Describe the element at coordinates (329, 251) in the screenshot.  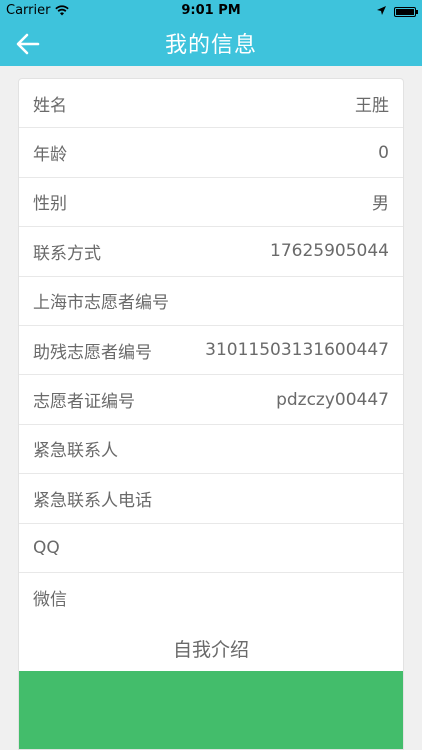
I see `row-value: 17625905044` at that location.